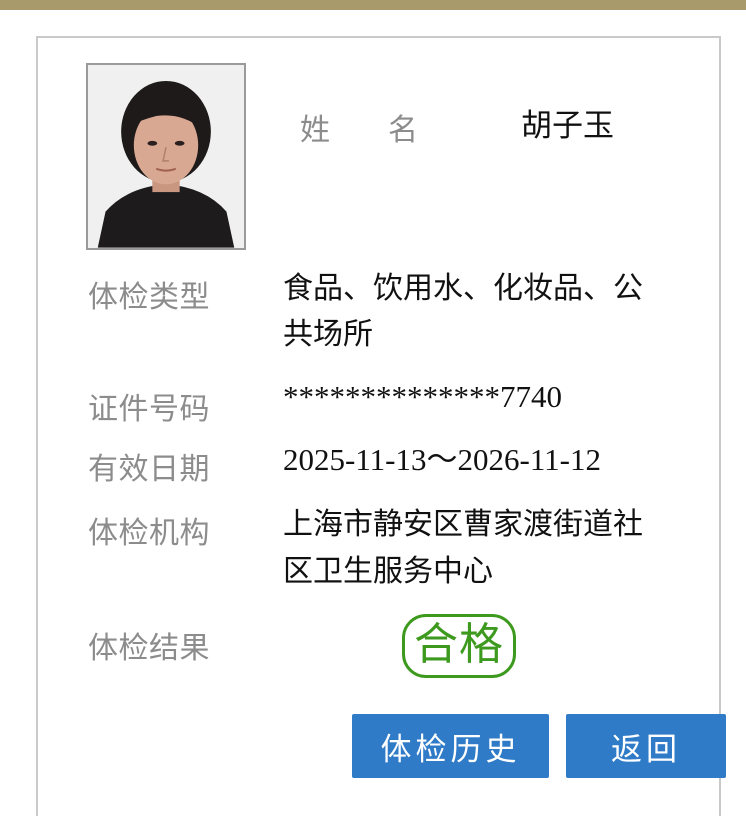 The width and height of the screenshot is (746, 816). What do you see at coordinates (328, 334) in the screenshot?
I see `exam-type-value-line2: 共场所` at bounding box center [328, 334].